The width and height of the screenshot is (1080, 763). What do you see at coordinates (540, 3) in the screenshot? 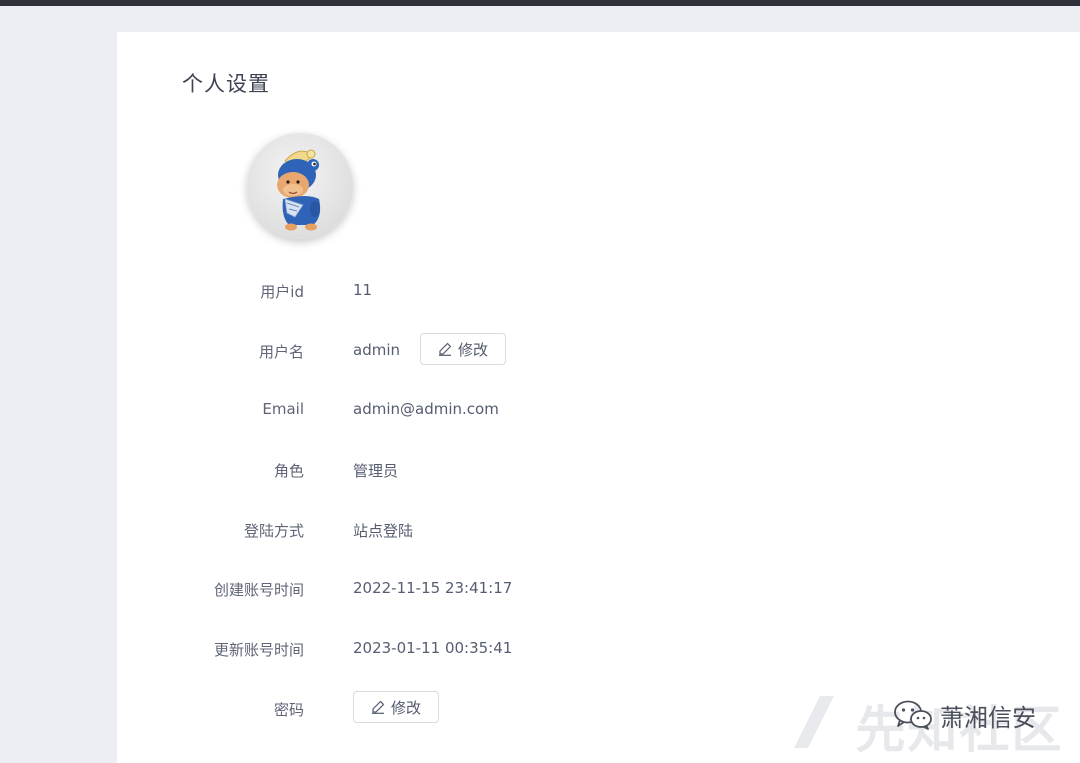
I see `top-bar` at bounding box center [540, 3].